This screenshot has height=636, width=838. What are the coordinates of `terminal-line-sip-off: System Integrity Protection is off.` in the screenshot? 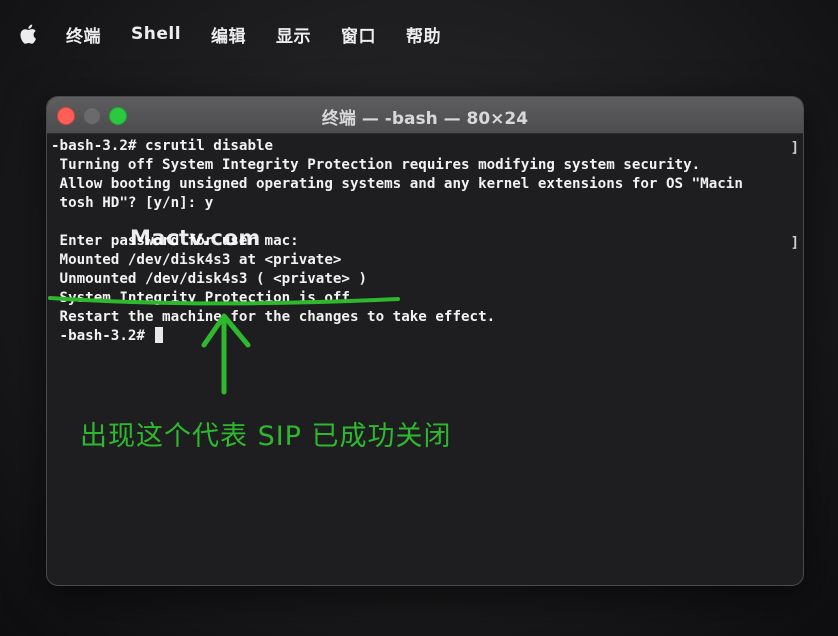 It's located at (205, 298).